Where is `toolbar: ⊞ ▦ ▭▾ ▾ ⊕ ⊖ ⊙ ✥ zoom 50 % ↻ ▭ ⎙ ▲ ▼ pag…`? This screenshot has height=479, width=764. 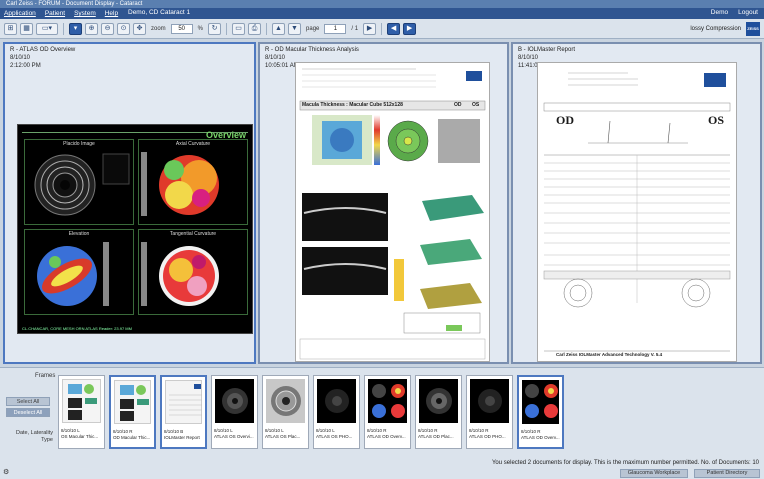
toolbar: ⊞ ▦ ▭▾ ▾ ⊕ ⊖ ⊙ ✥ zoom 50 % ↻ ▭ ⎙ ▲ ▼ pag… is located at coordinates (382, 29).